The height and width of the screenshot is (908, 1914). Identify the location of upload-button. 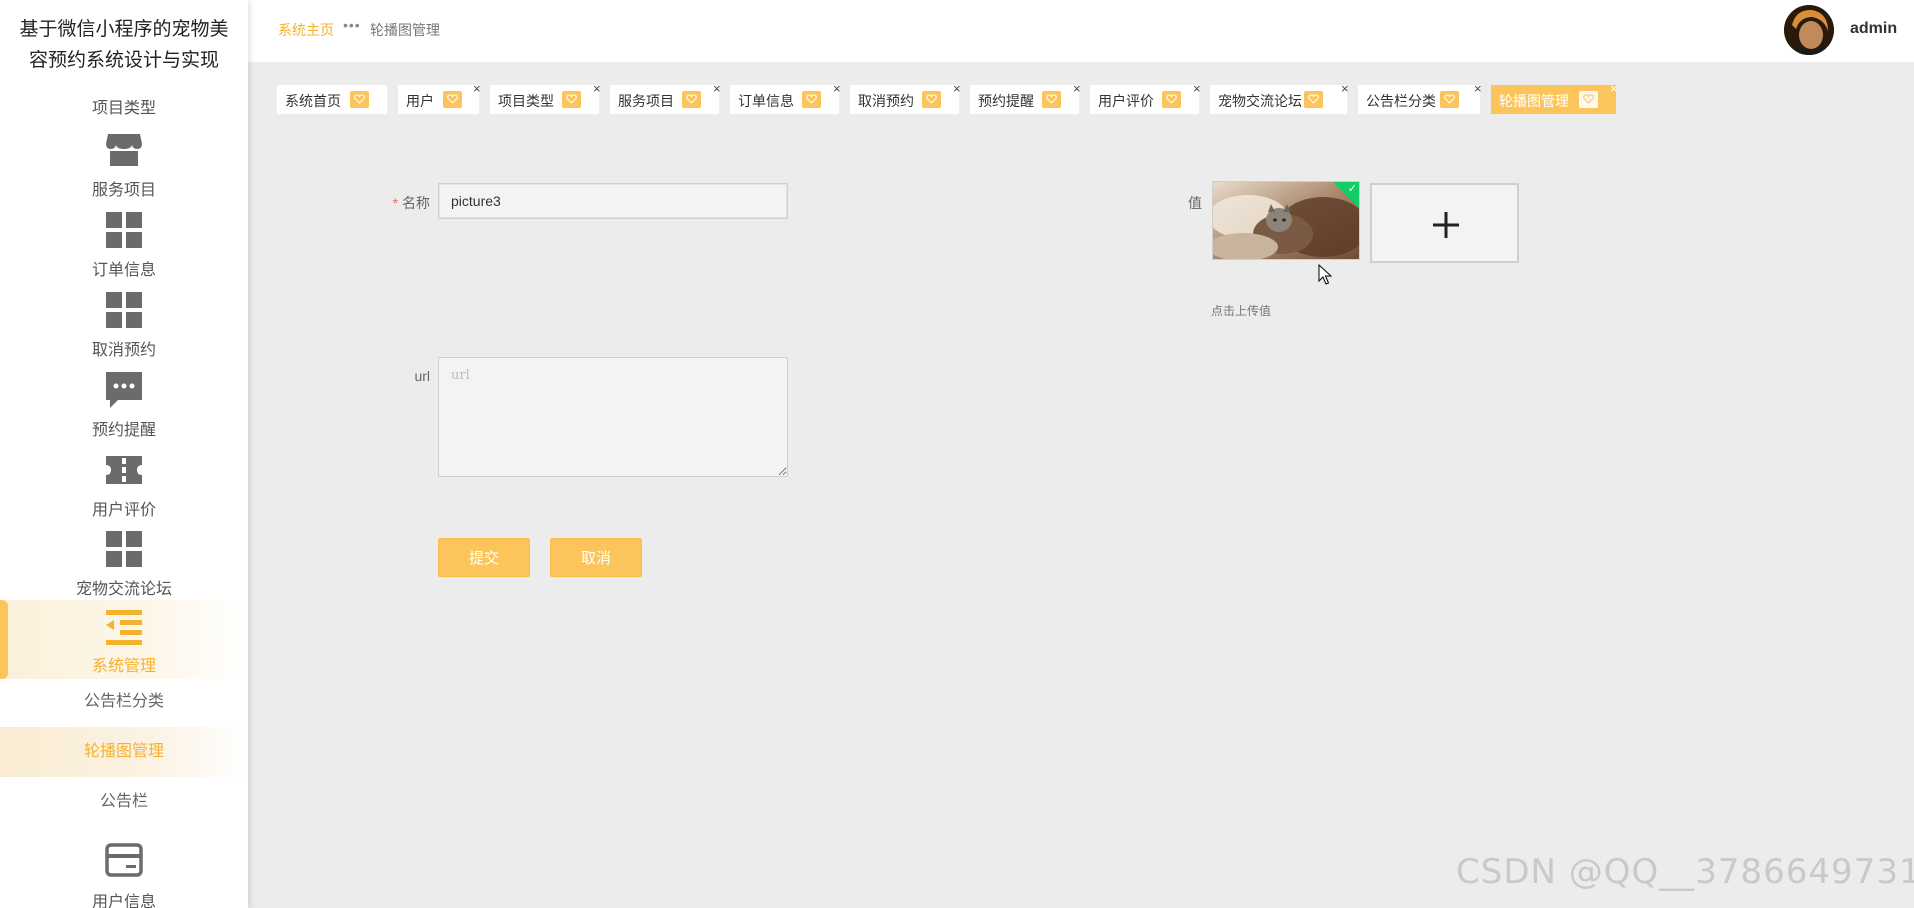
(1444, 223).